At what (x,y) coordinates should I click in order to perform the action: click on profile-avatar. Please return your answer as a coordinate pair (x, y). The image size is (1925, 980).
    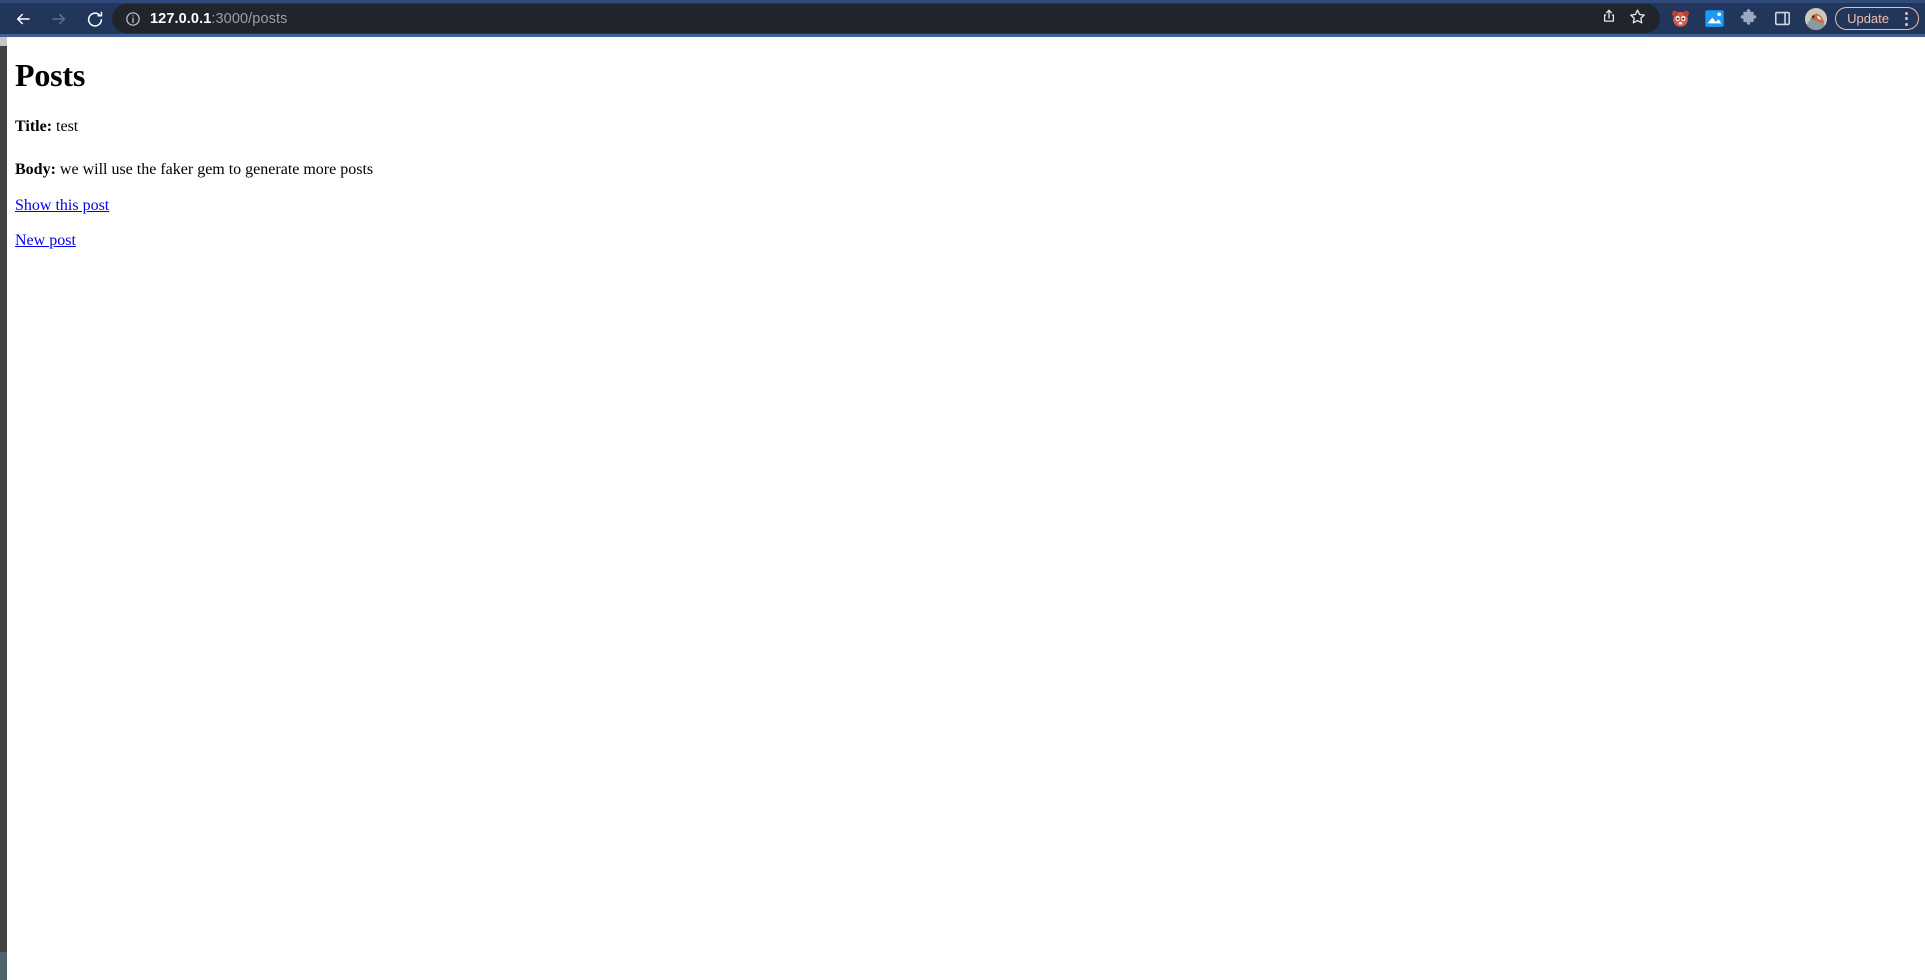
    Looking at the image, I should click on (1816, 18).